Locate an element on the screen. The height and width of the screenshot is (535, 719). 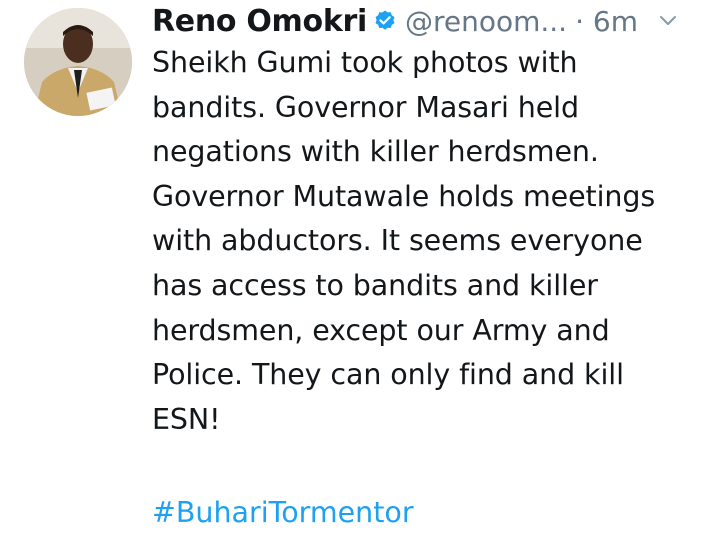
tweet-text-line: has access to bandits and killer is located at coordinates (375, 285).